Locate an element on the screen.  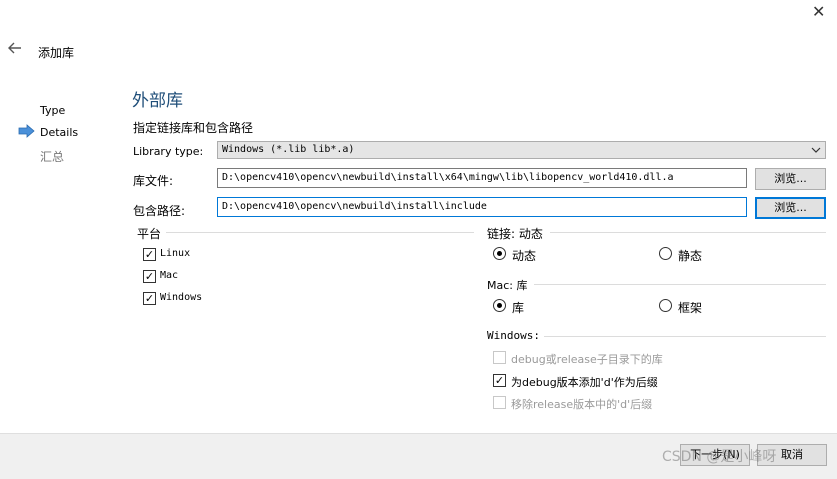
watermark: CSDN @是小峰呀 is located at coordinates (719, 457).